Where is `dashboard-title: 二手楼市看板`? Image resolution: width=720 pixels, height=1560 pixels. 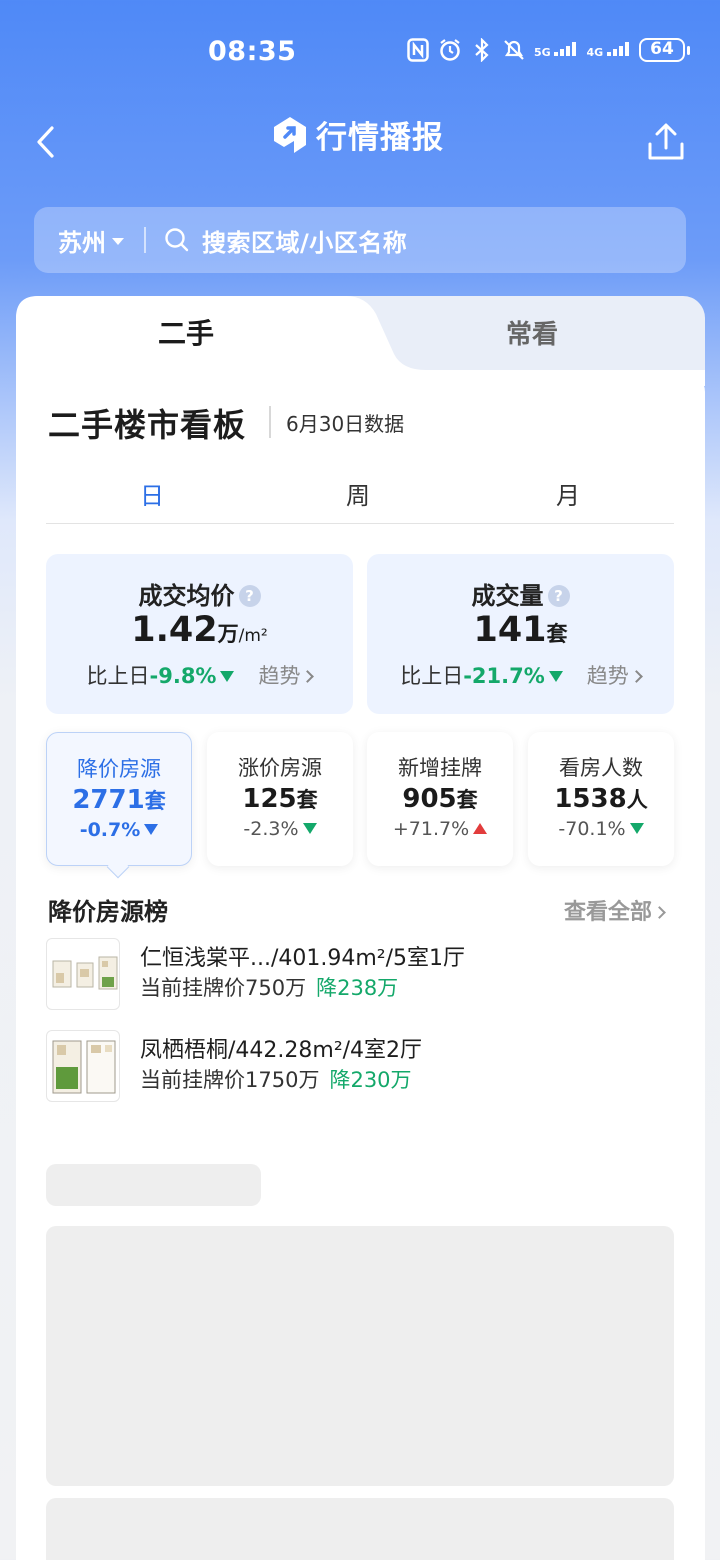 dashboard-title: 二手楼市看板 is located at coordinates (147, 425).